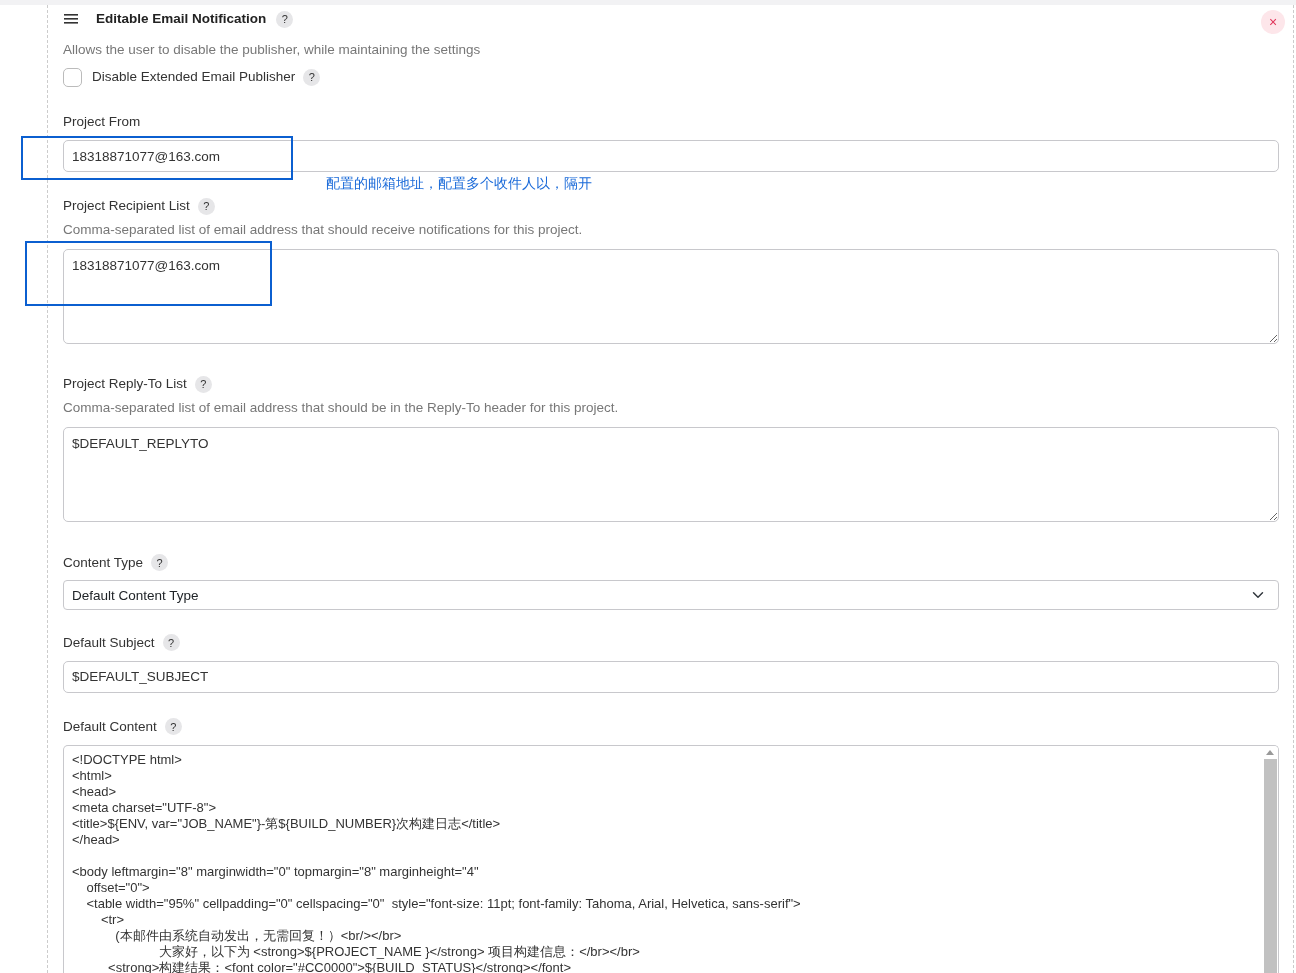 The height and width of the screenshot is (973, 1296). Describe the element at coordinates (125, 384) in the screenshot. I see `field-label: Project Reply-To List` at that location.